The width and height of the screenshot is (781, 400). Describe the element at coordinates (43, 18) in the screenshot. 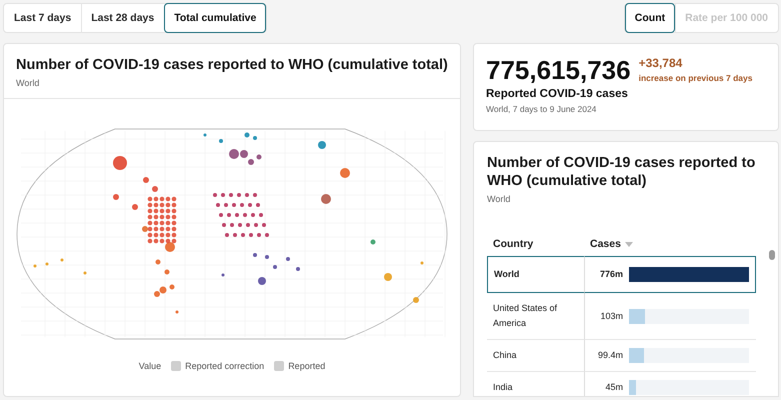

I see `tab: Last 7 days` at that location.